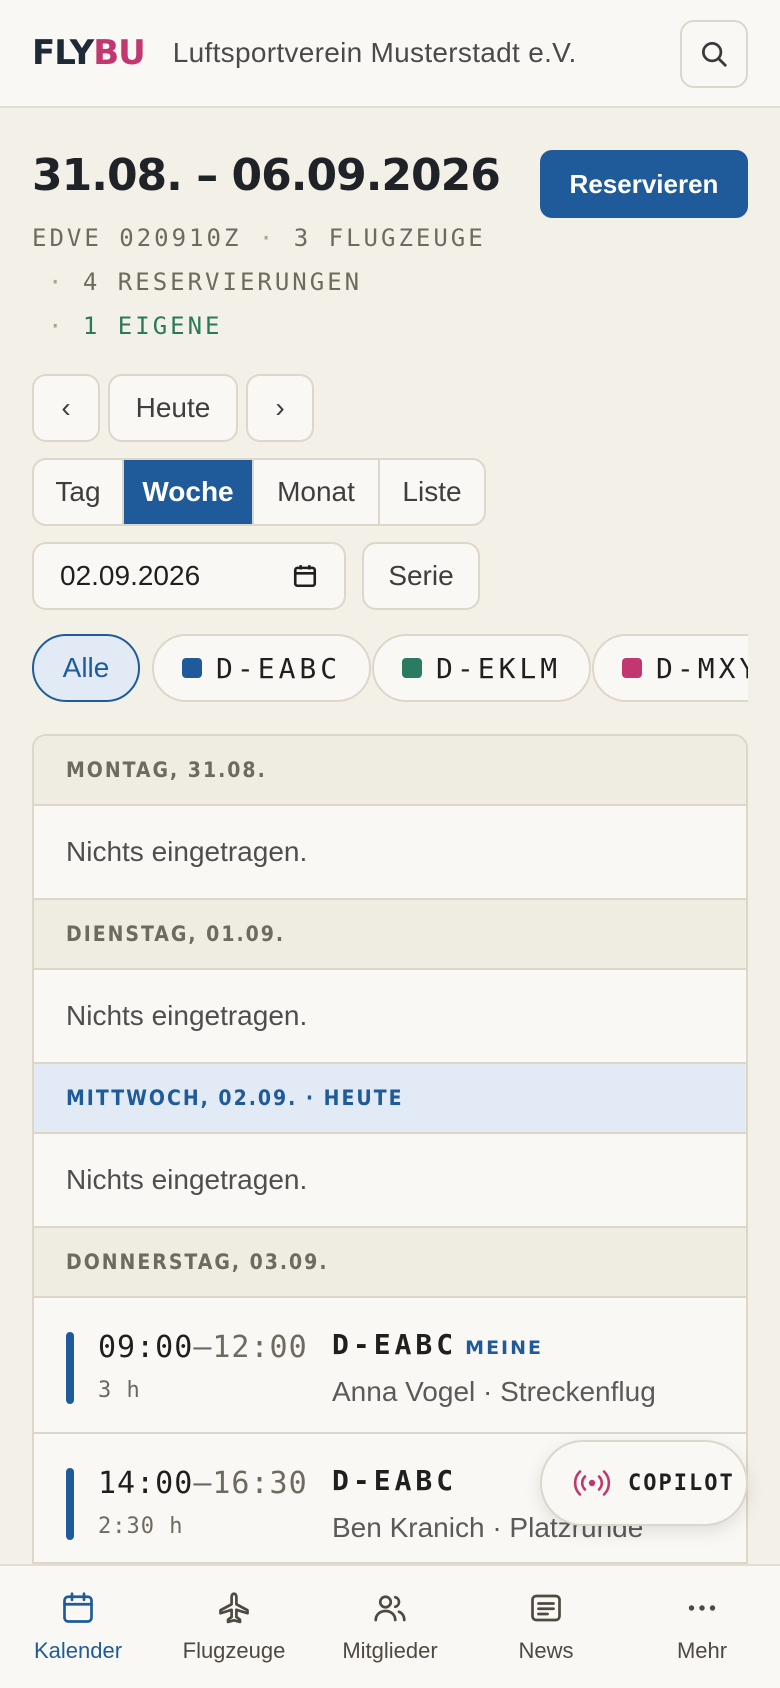  Describe the element at coordinates (546, 1627) in the screenshot. I see `nav-item-news: News` at that location.